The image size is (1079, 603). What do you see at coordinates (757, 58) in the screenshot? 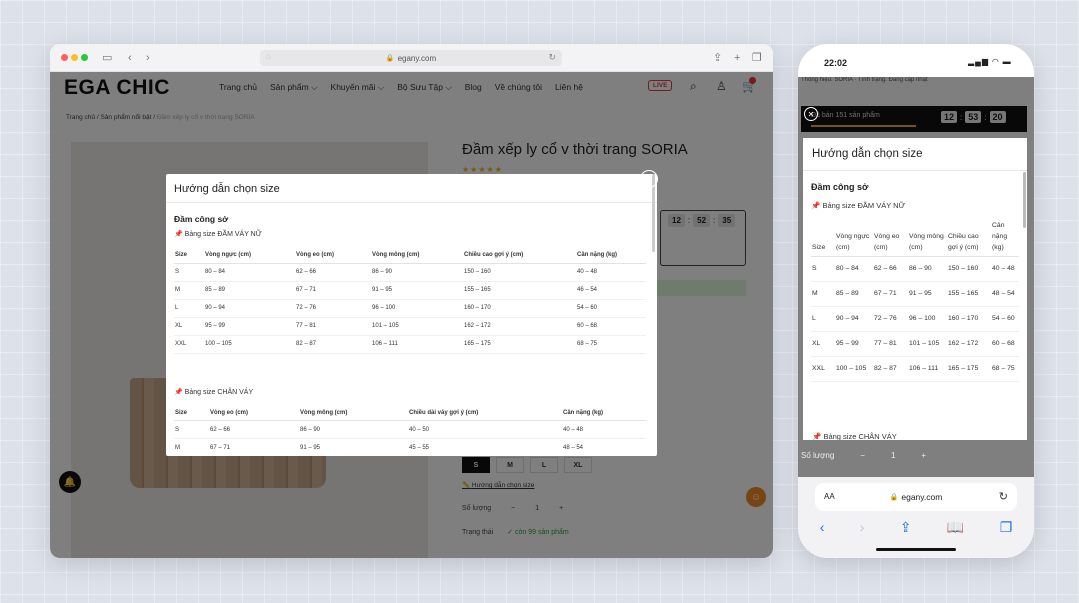
I see `tabs-overview-icon: ❐` at bounding box center [757, 58].